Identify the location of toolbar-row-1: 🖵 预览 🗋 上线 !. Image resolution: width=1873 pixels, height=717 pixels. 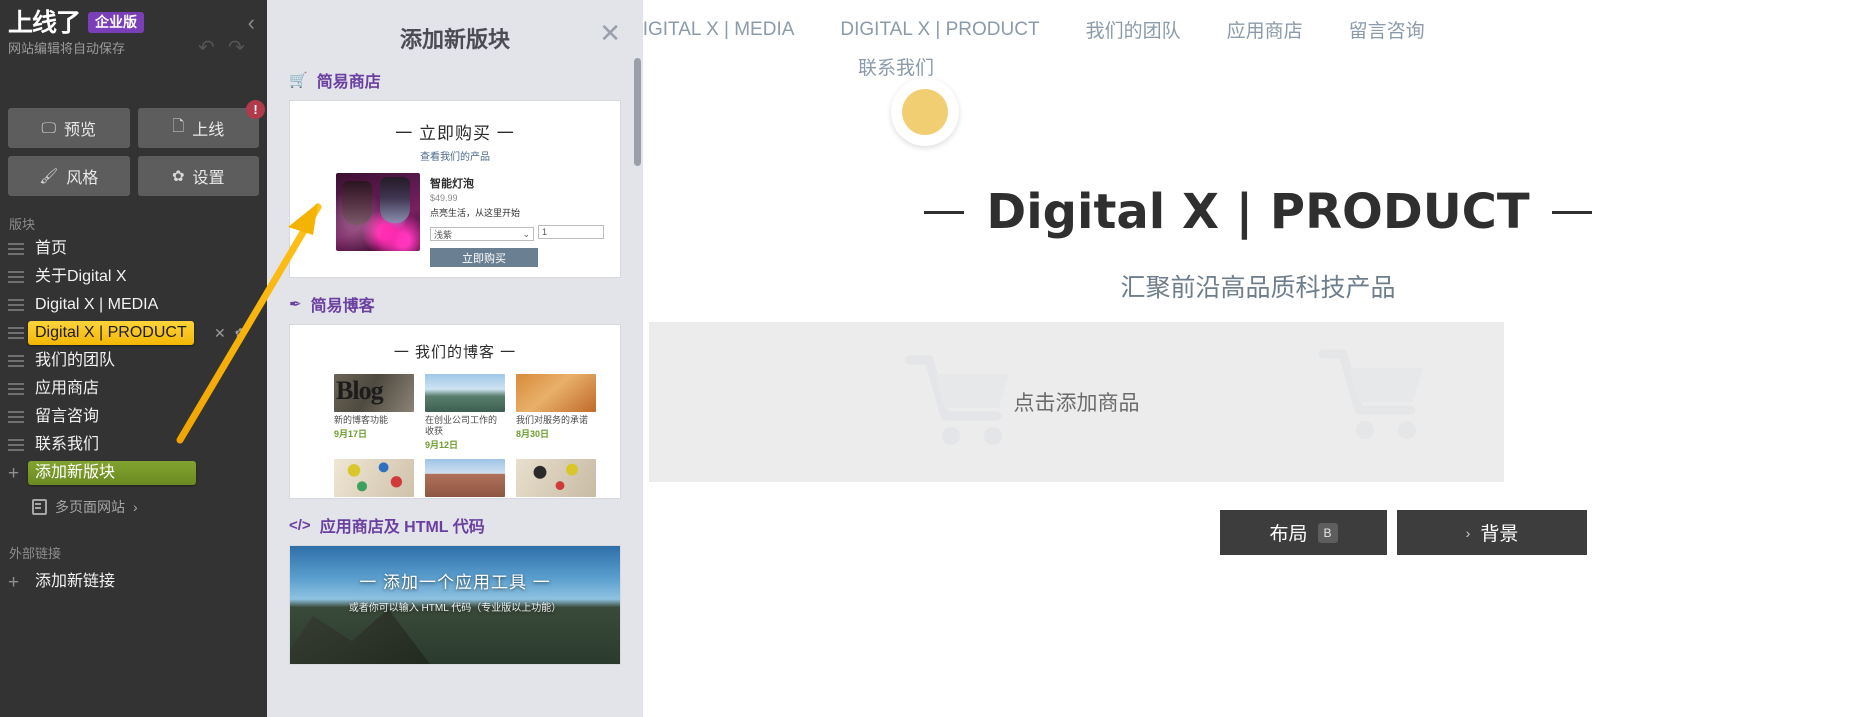
(133, 124).